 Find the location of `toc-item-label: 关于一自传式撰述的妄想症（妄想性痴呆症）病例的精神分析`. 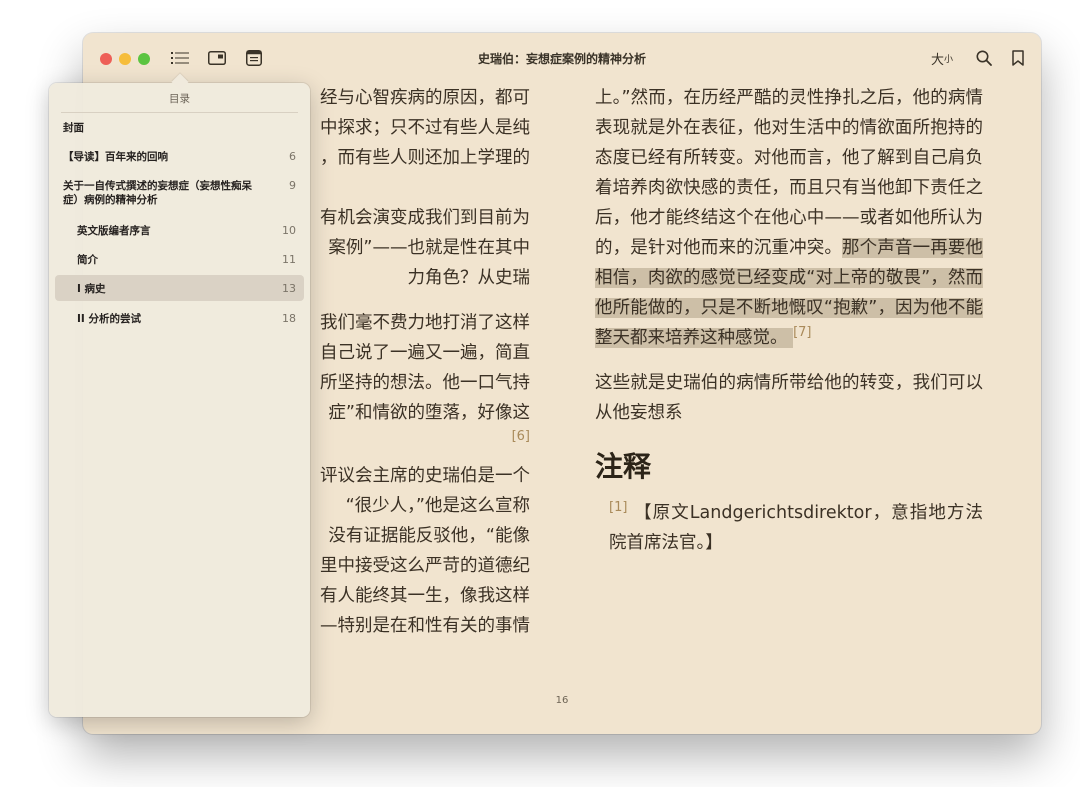

toc-item-label: 关于一自传式撰述的妄想症（妄想性痴呆症）病例的精神分析 is located at coordinates (157, 193).